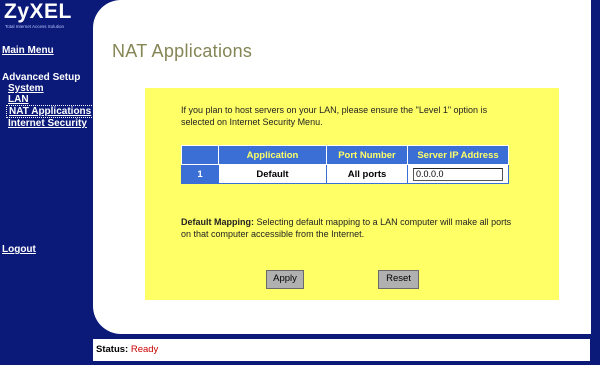  I want to click on reset-button: Reset, so click(398, 279).